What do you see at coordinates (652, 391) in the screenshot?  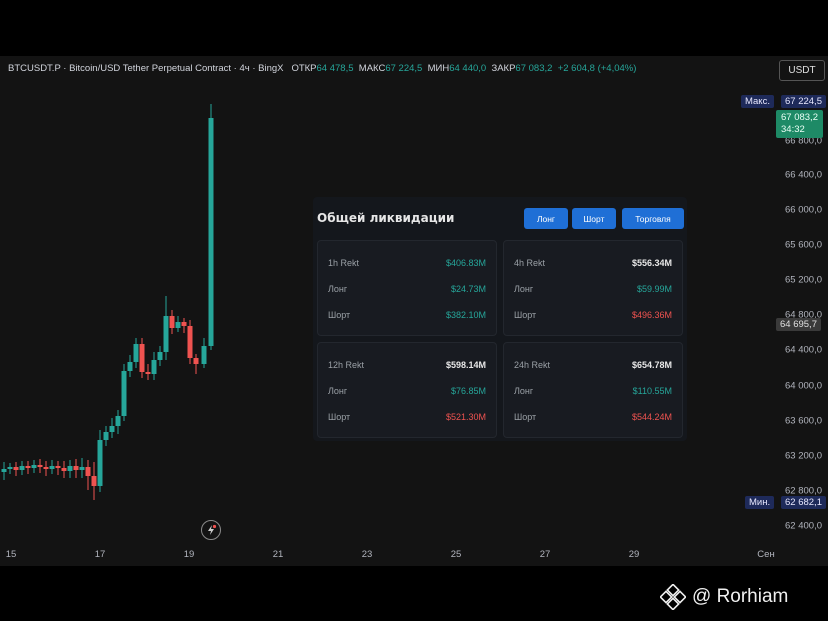 I see `long-value: $110.55M` at bounding box center [652, 391].